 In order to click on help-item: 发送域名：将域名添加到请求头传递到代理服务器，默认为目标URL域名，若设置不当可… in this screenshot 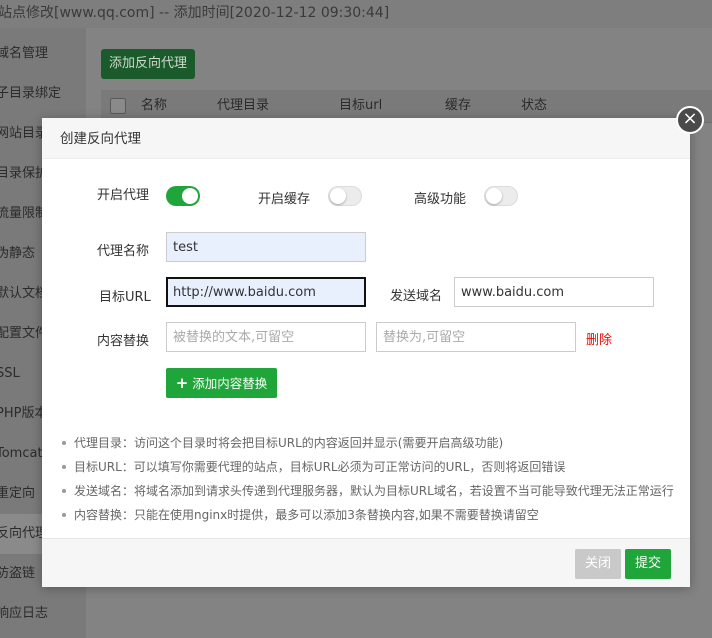, I will do `click(367, 495)`.